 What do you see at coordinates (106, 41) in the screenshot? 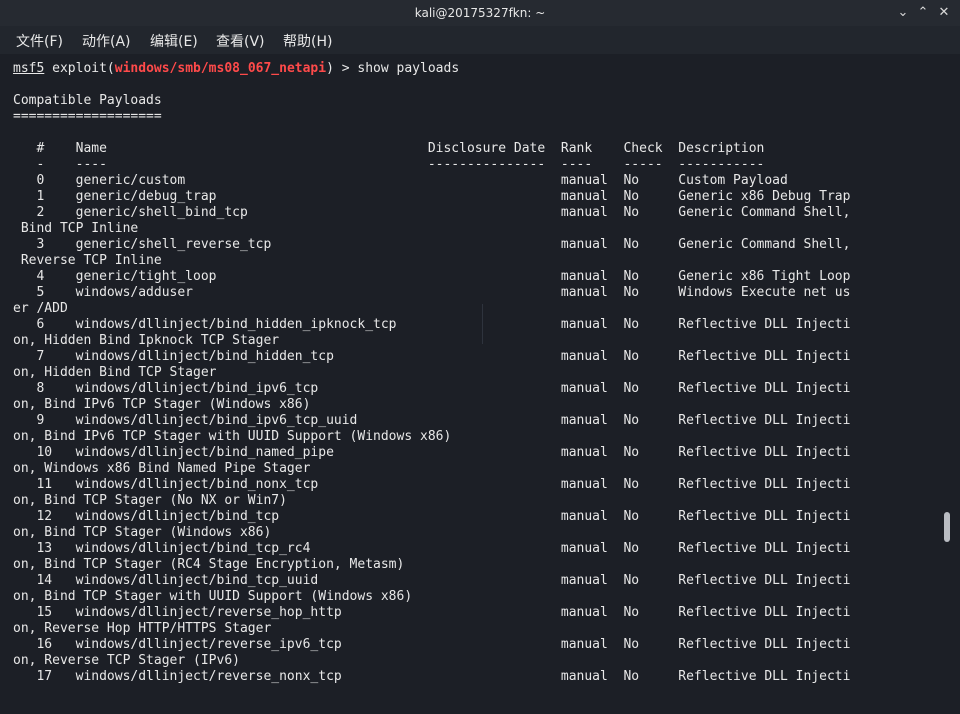
I see `menu-action: 动作(A)` at bounding box center [106, 41].